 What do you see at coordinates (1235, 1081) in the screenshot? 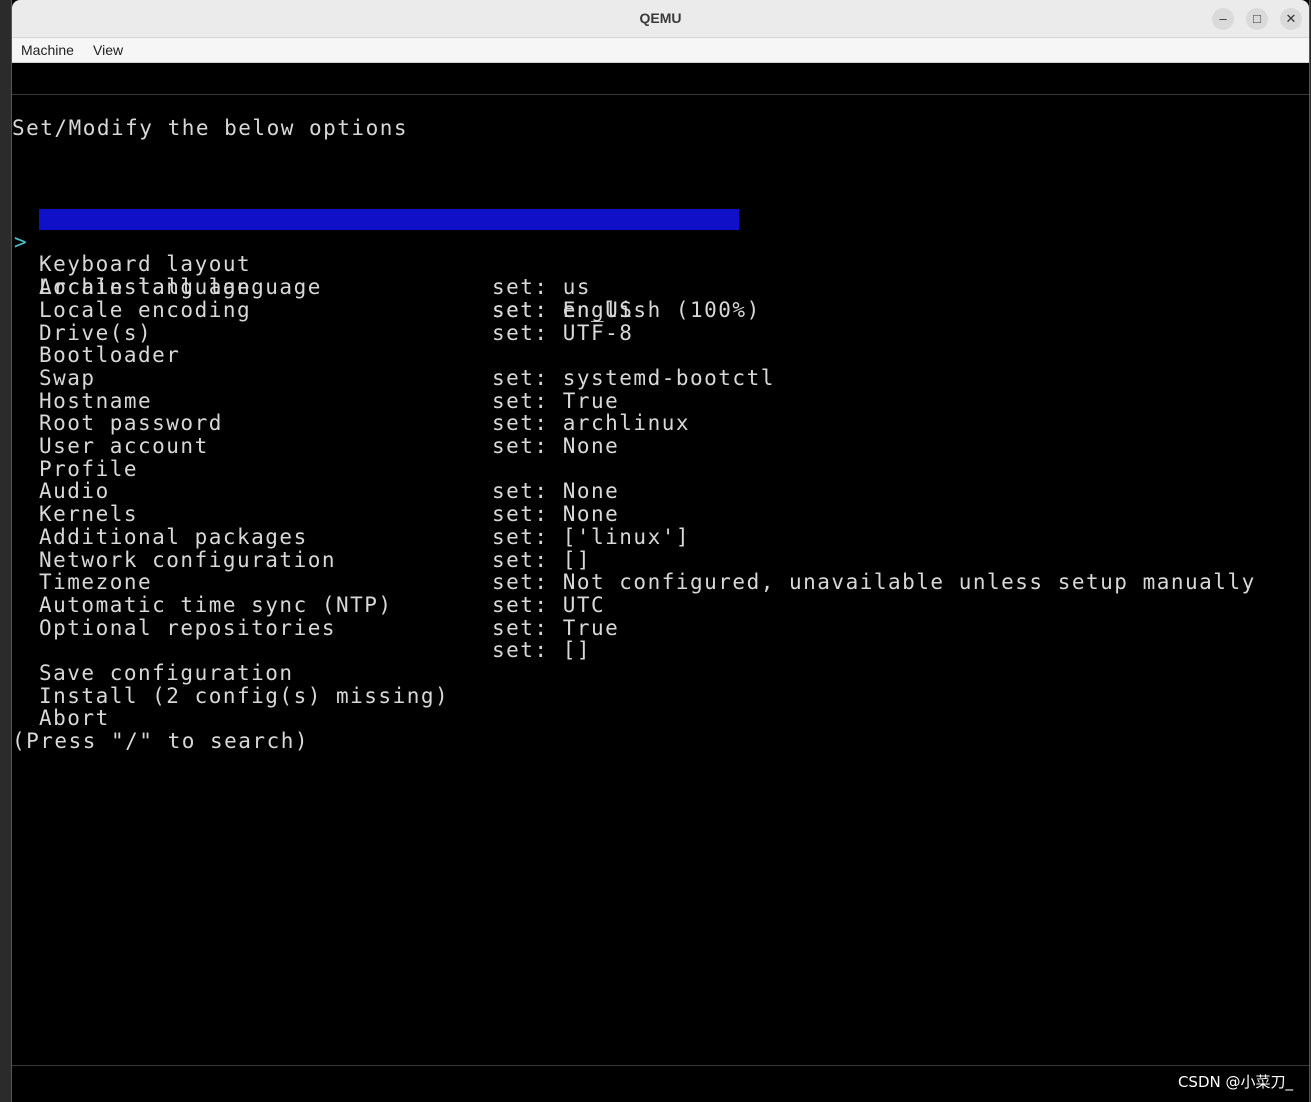
I see `watermark: CSDN @小菜刀_` at bounding box center [1235, 1081].